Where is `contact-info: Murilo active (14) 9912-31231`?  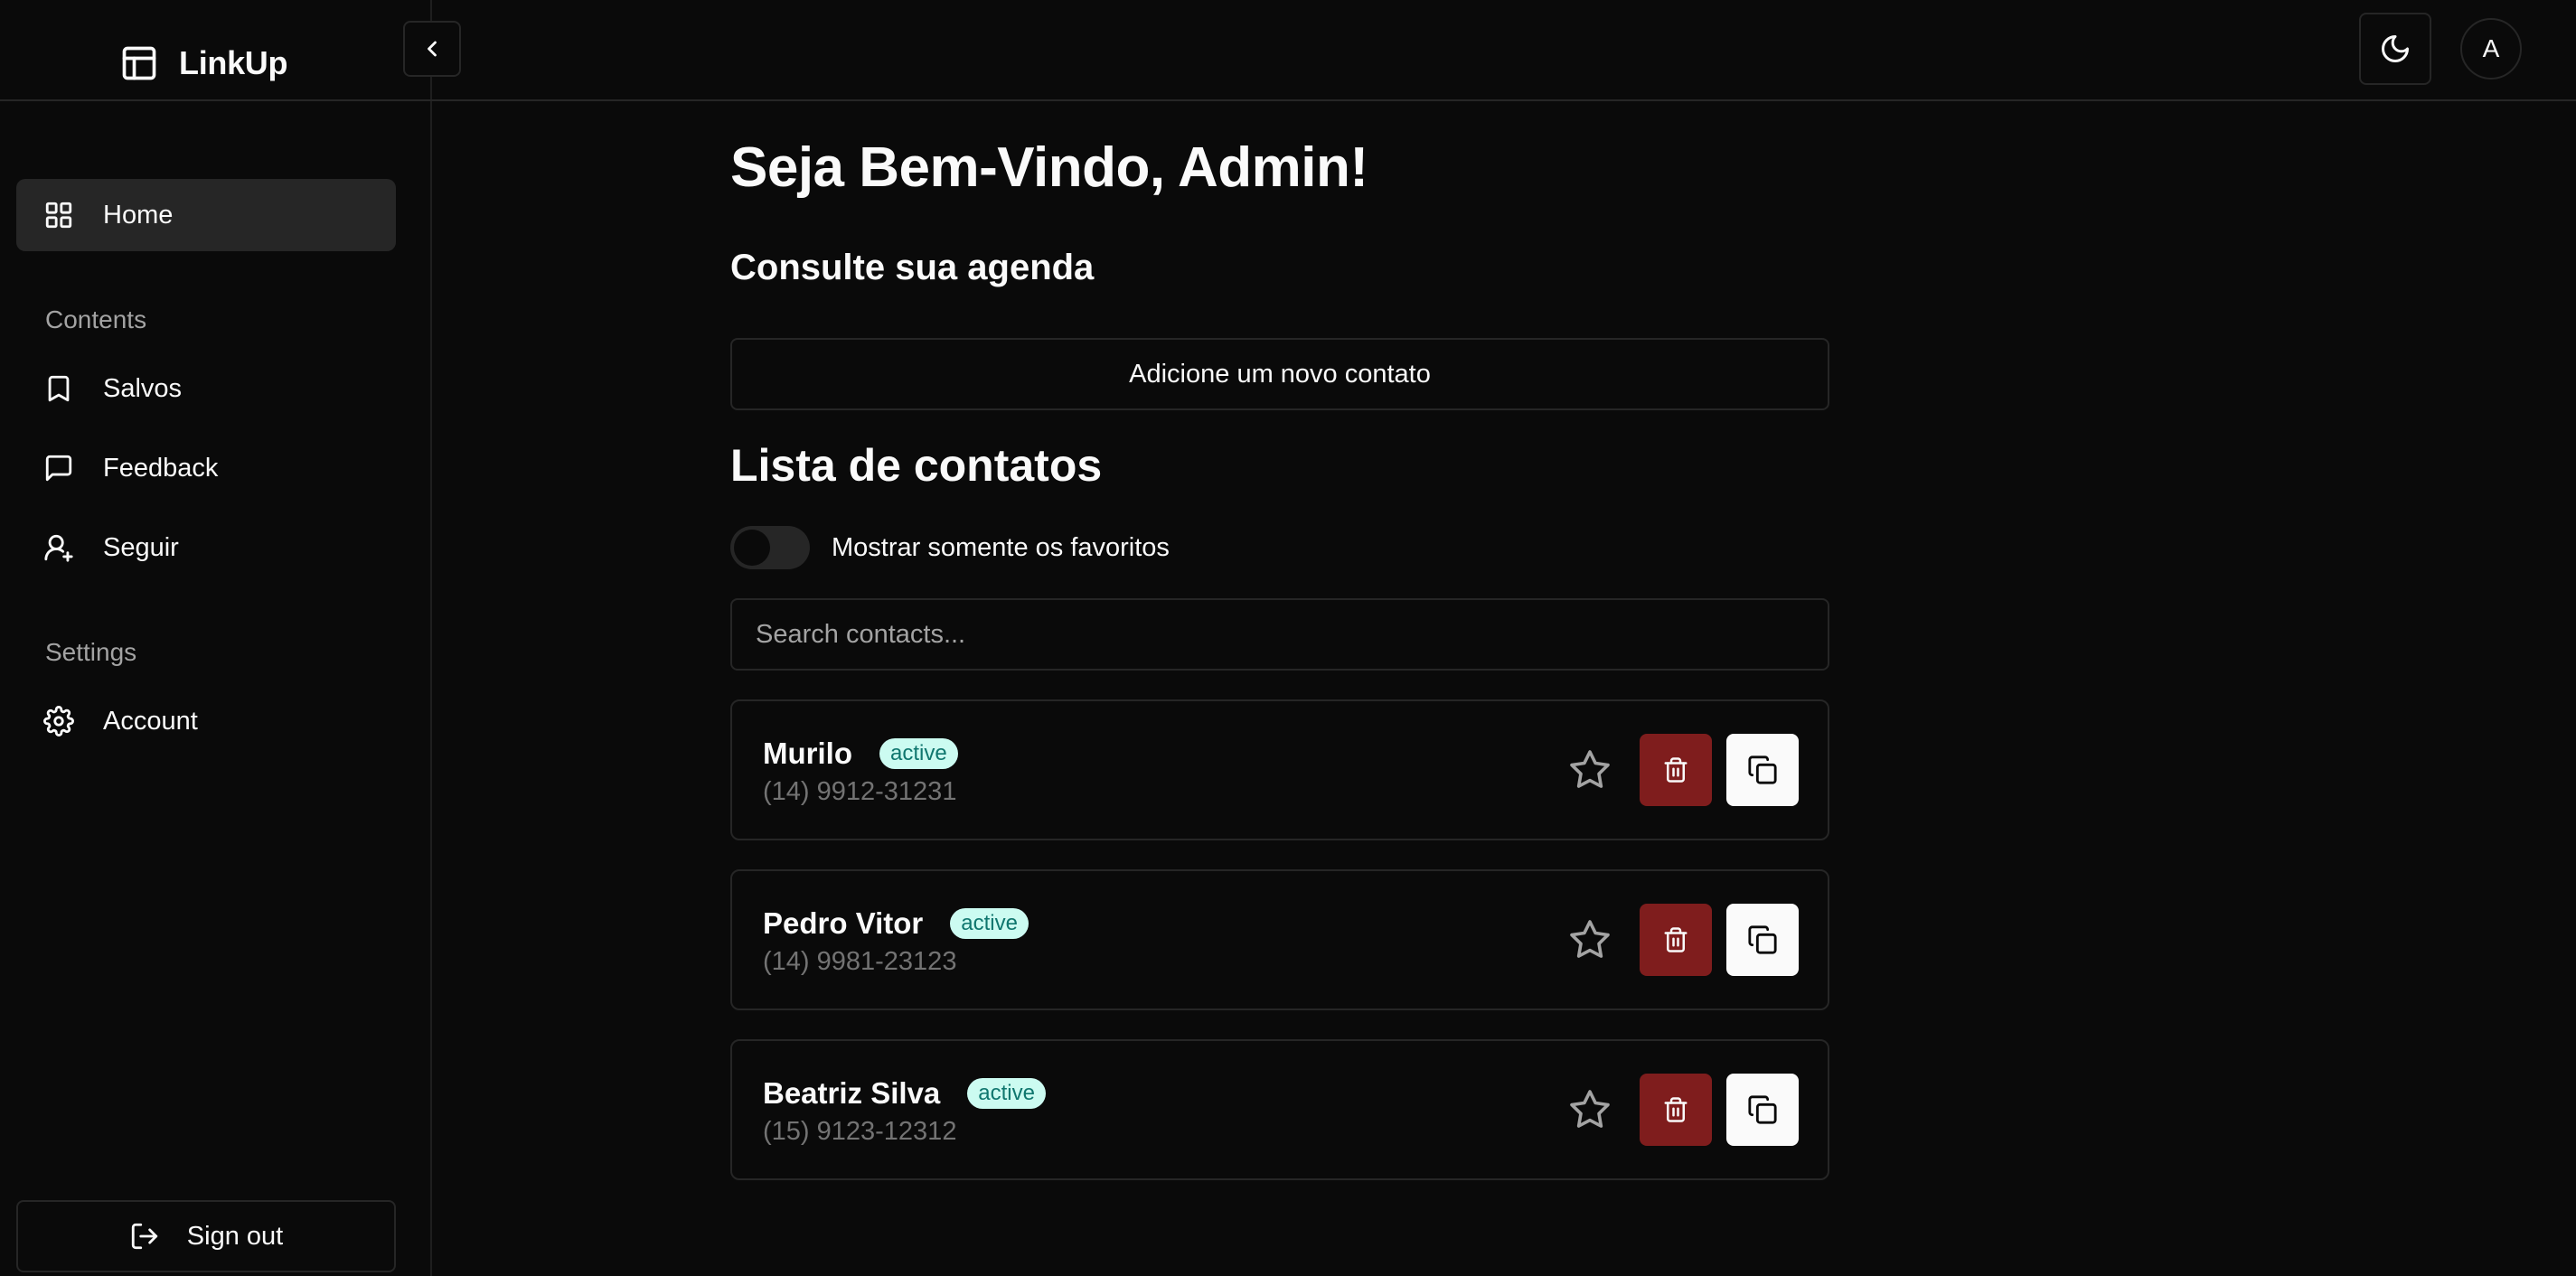 contact-info: Murilo active (14) 9912-31231 is located at coordinates (861, 770).